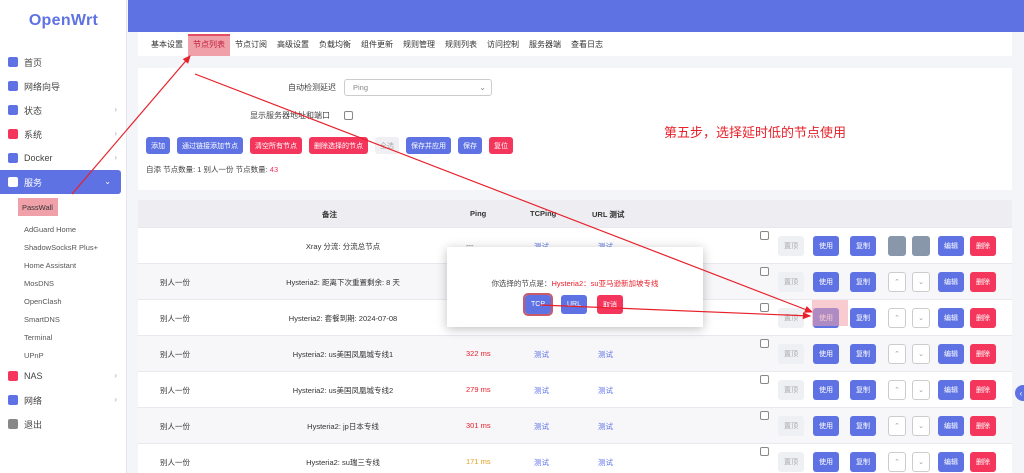 The width and height of the screenshot is (1024, 473). Describe the element at coordinates (503, 47) in the screenshot. I see `tab-8: 访问控制` at that location.